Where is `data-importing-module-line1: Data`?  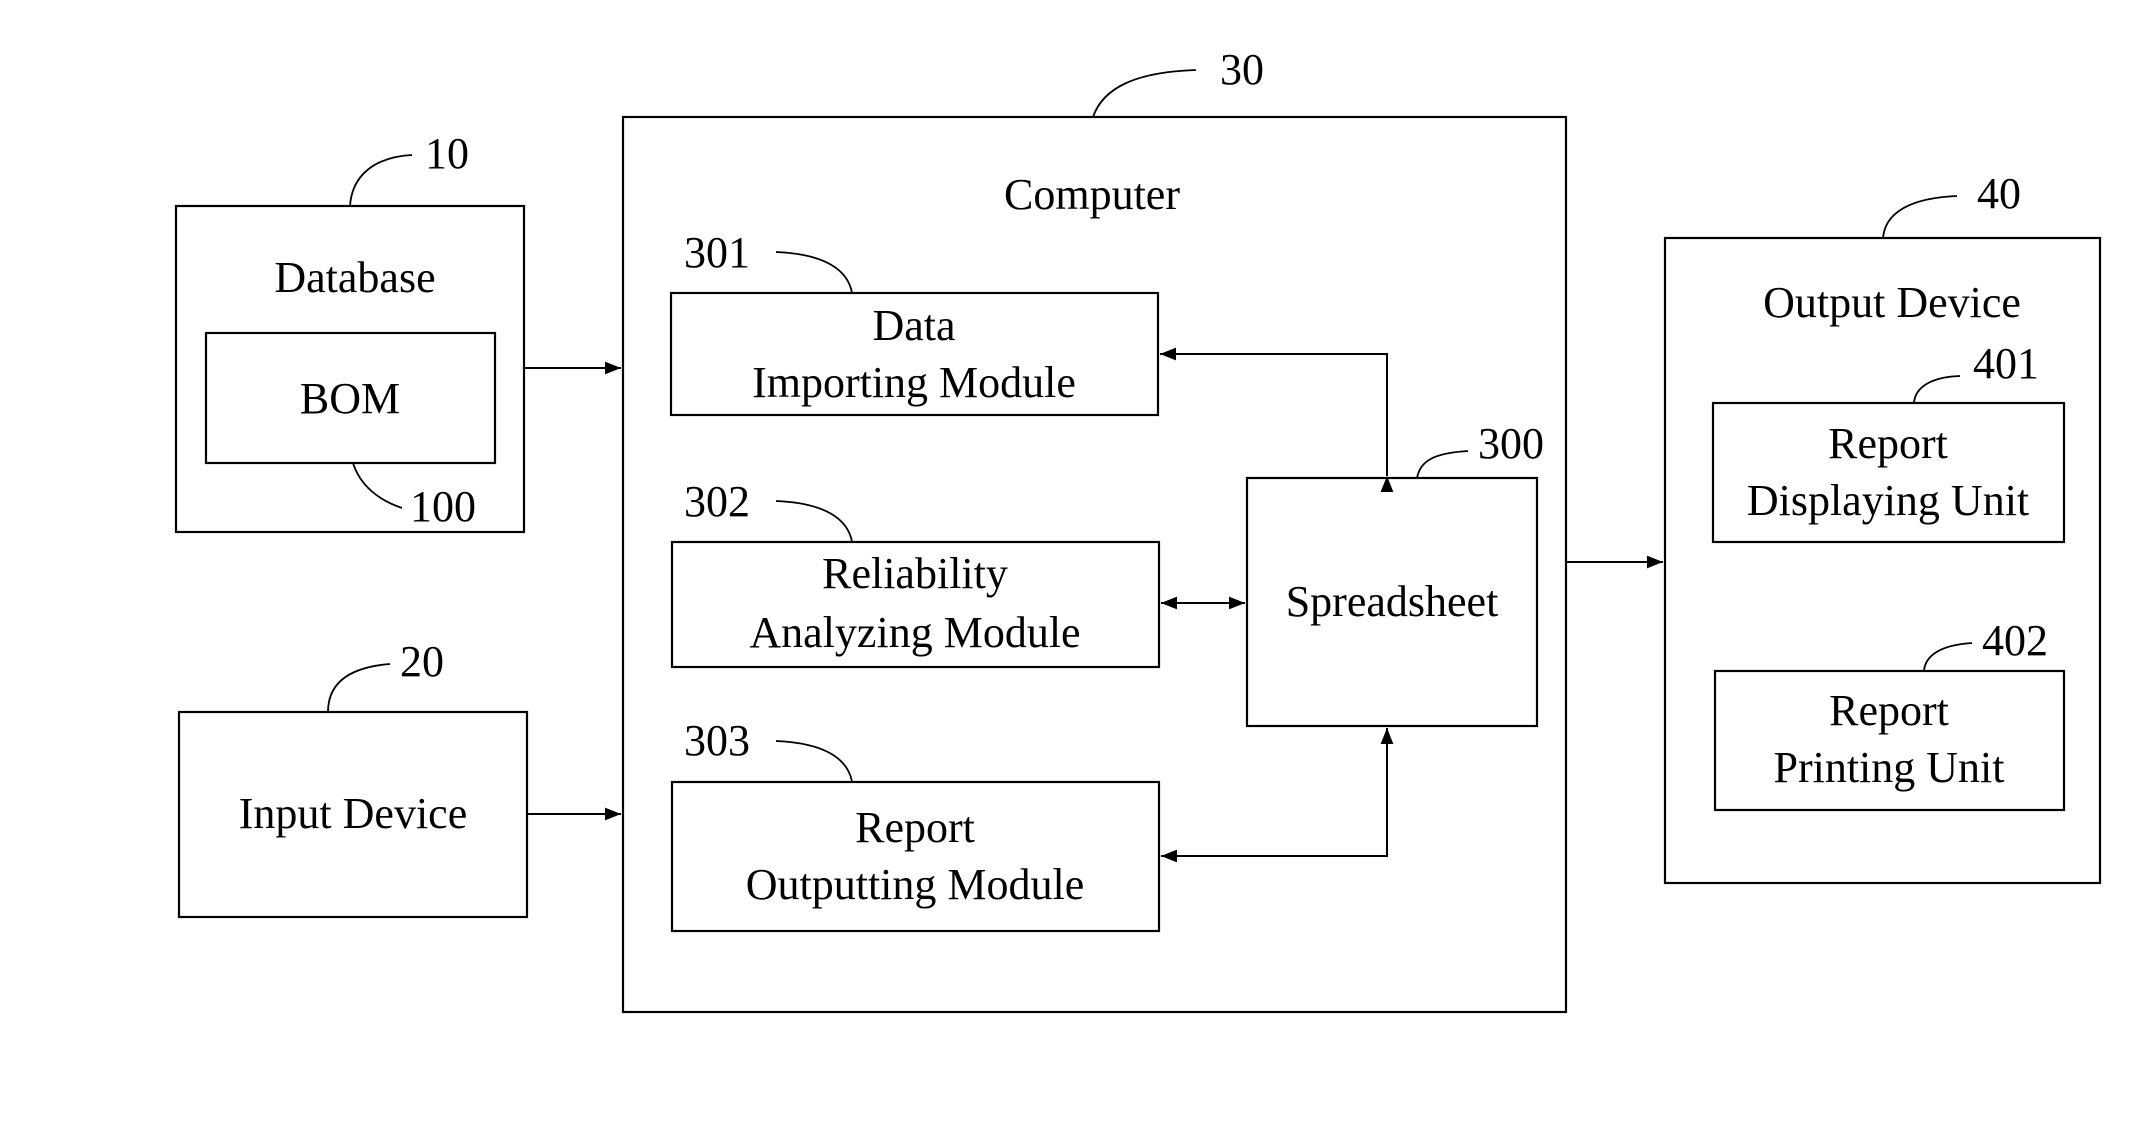 data-importing-module-line1: Data is located at coordinates (913, 325).